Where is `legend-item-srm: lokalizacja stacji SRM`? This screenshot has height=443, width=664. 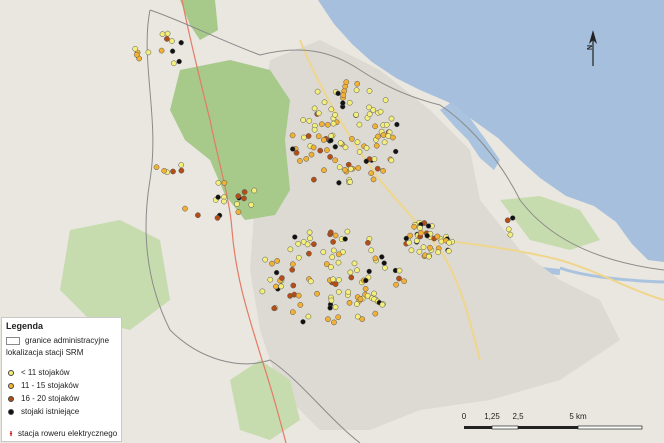
legend-item-srm: lokalizacja stacji SRM is located at coordinates (44, 352).